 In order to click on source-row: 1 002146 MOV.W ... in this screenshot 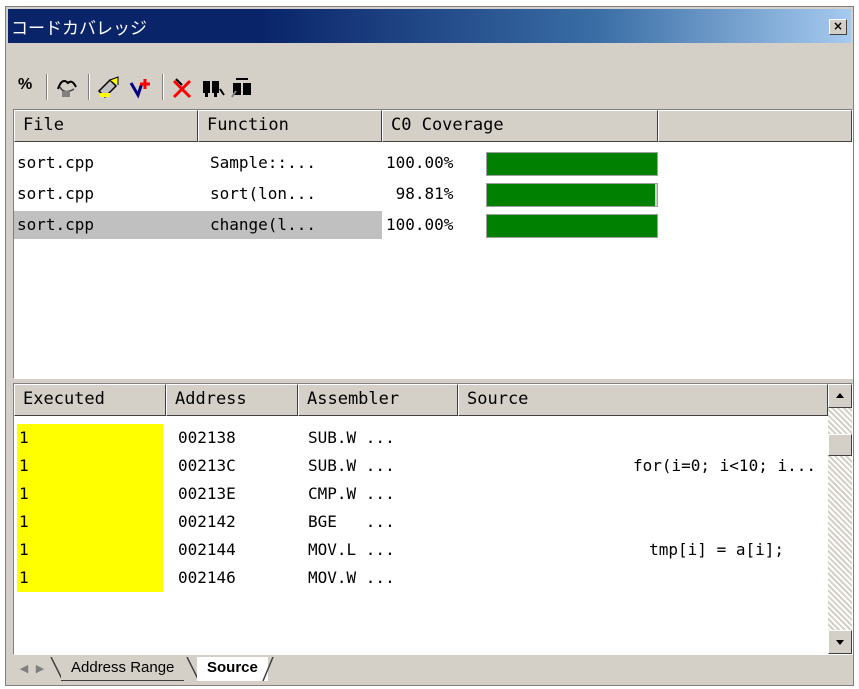, I will do `click(421, 578)`.